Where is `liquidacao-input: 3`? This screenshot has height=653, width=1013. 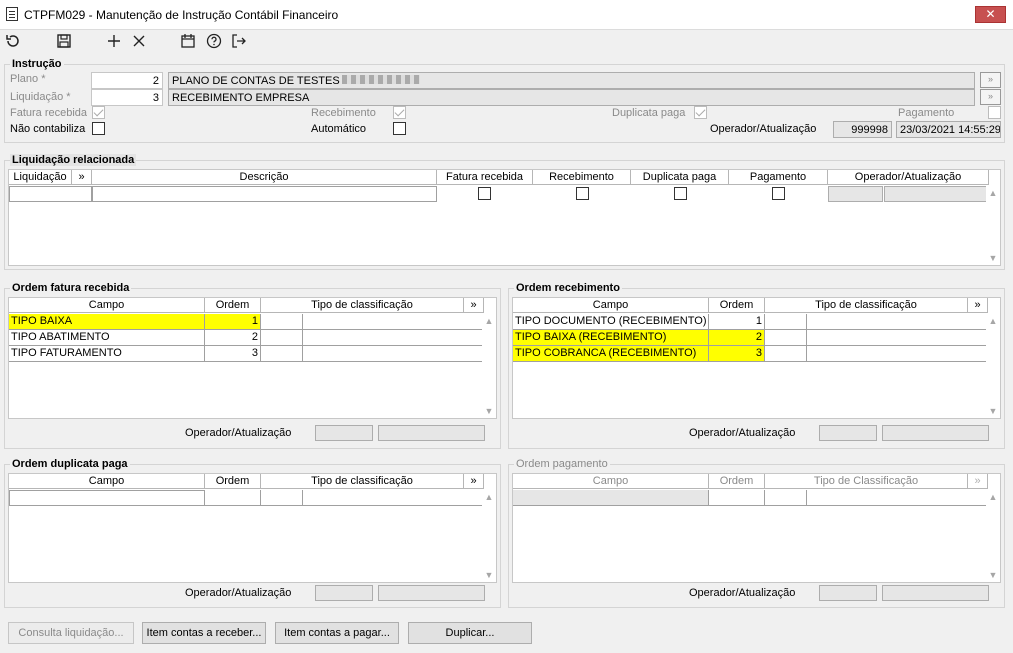
liquidacao-input: 3 is located at coordinates (127, 97).